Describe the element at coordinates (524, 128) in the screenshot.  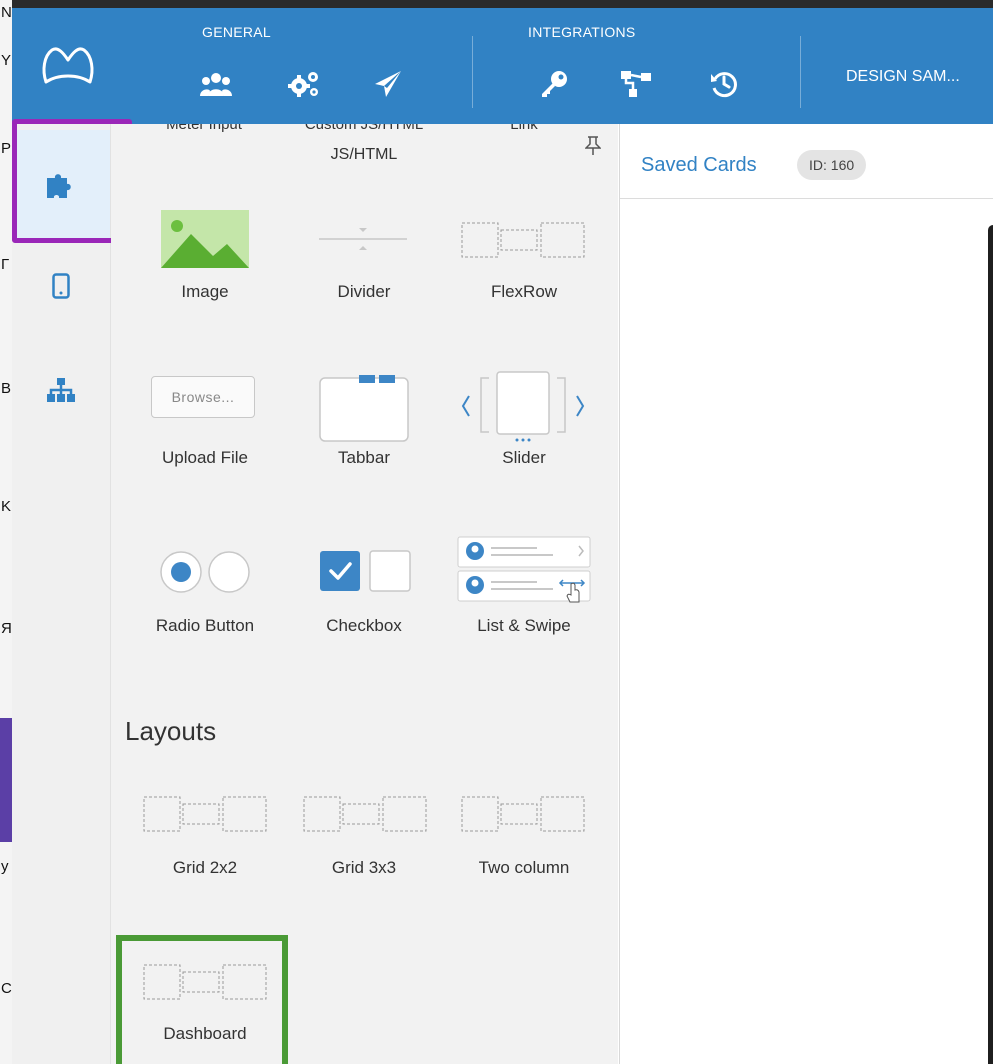
I see `tile-label-partial: Link` at that location.